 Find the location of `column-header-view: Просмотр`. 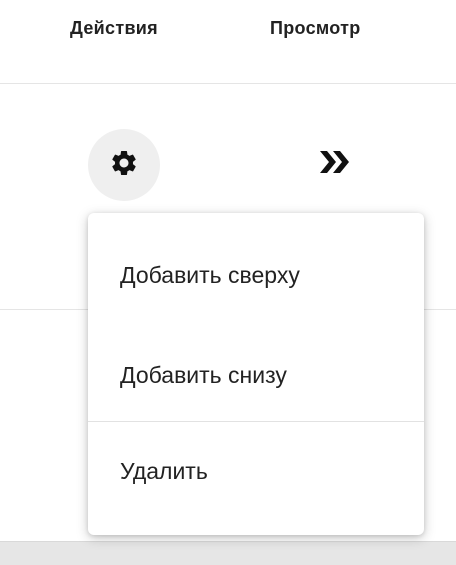

column-header-view: Просмотр is located at coordinates (315, 28).